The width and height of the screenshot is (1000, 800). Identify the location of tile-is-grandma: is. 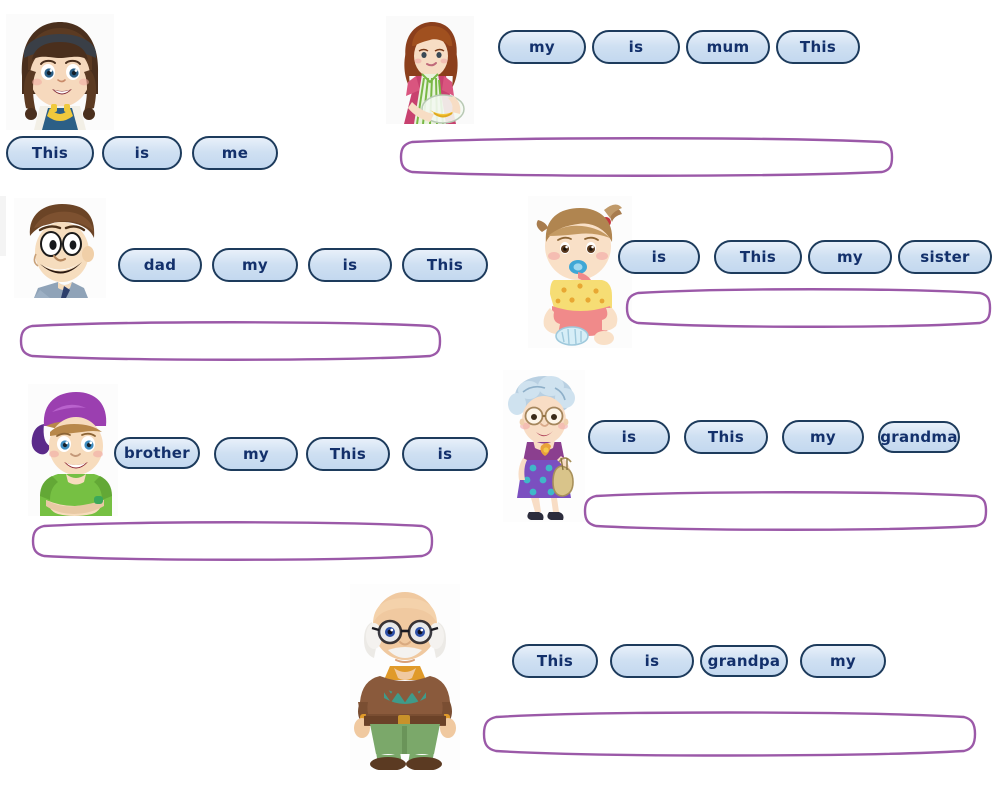
(629, 437).